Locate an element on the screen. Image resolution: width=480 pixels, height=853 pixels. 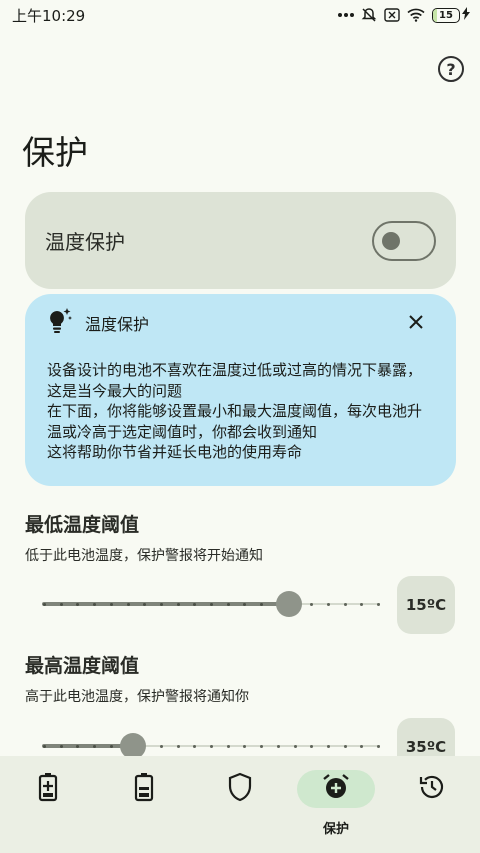
battery-level: 15 is located at coordinates (446, 15).